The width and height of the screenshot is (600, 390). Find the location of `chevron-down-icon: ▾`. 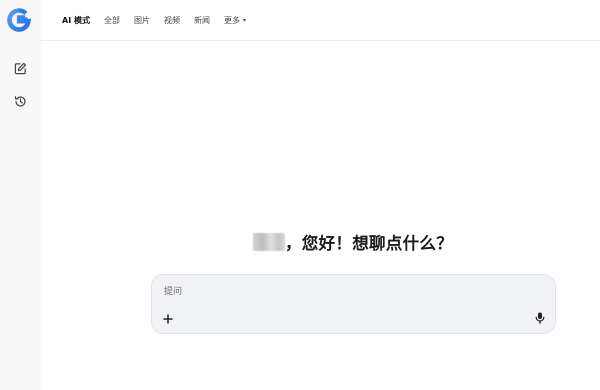

chevron-down-icon: ▾ is located at coordinates (244, 20).